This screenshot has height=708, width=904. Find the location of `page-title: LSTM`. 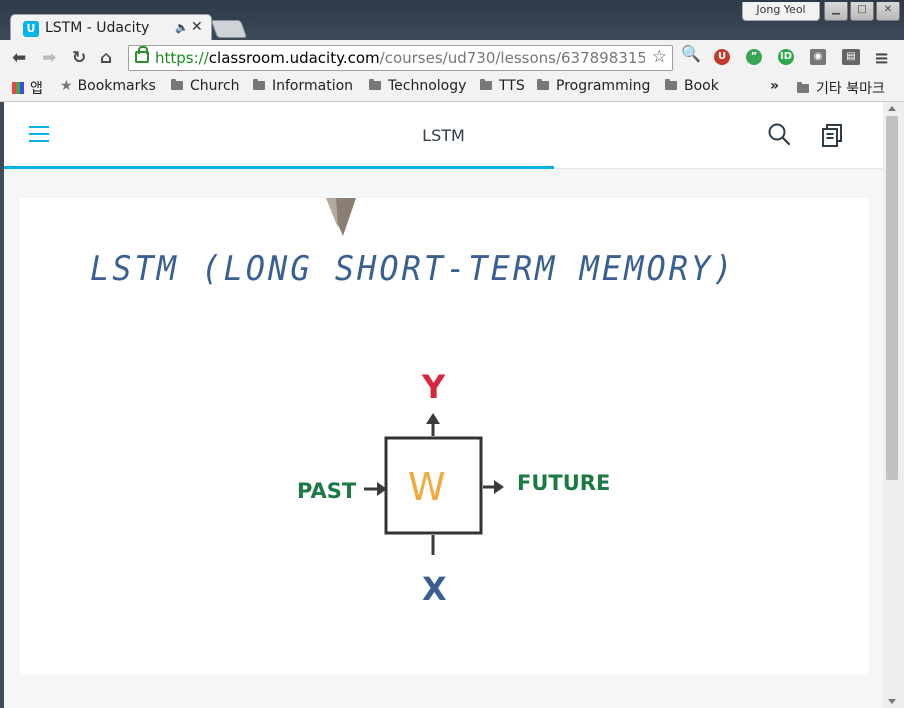

page-title: LSTM is located at coordinates (443, 135).